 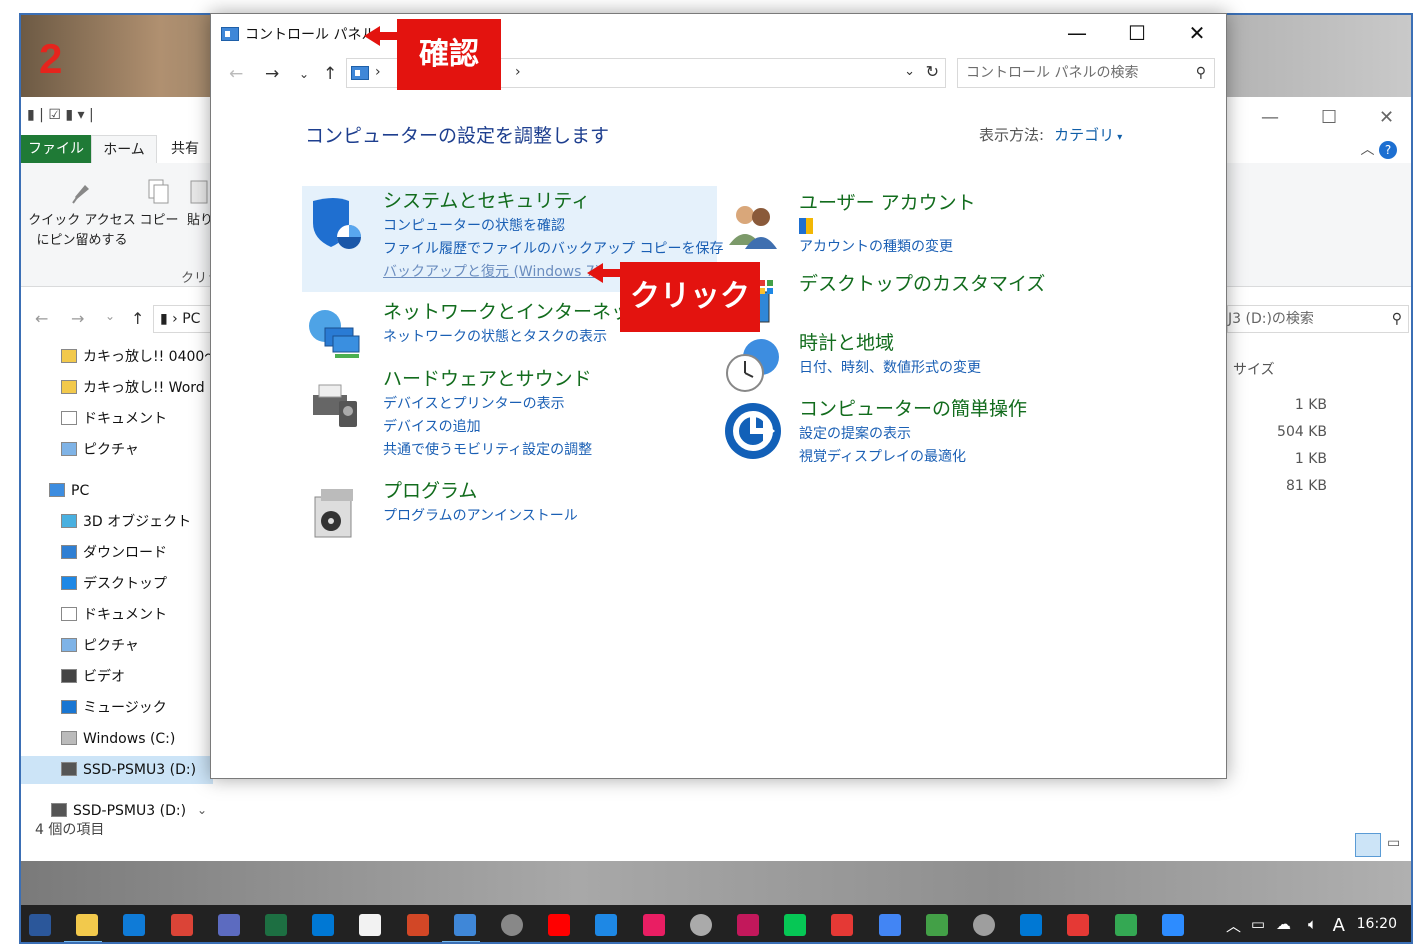 What do you see at coordinates (60, 115) in the screenshot?
I see `quick-access-toolbar: ▮ | ☑ ▮ ▾ |` at bounding box center [60, 115].